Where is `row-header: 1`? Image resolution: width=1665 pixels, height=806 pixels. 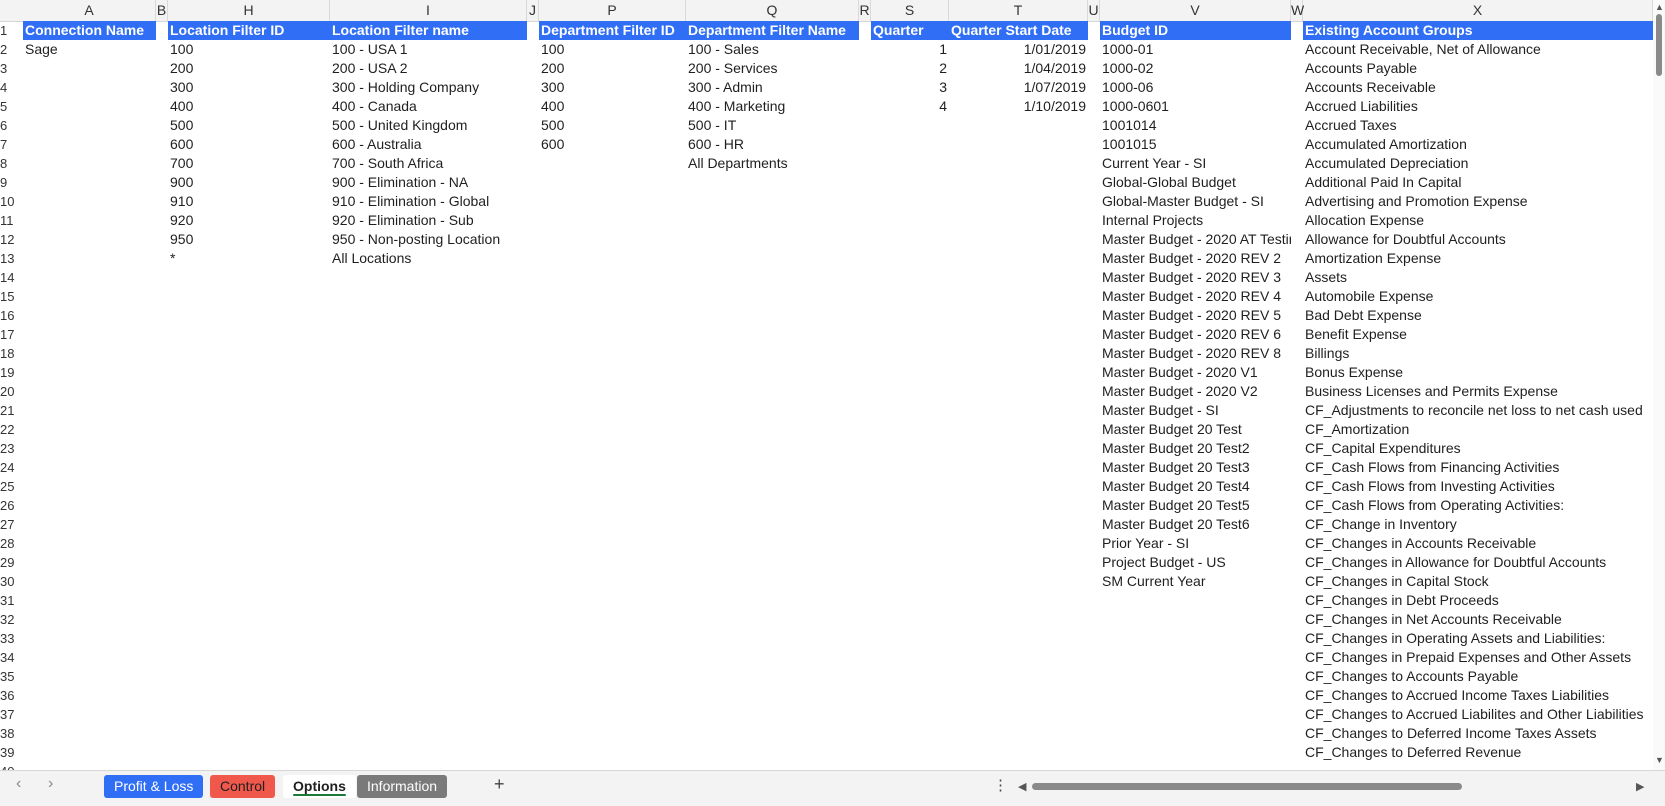 row-header: 1 is located at coordinates (11, 30).